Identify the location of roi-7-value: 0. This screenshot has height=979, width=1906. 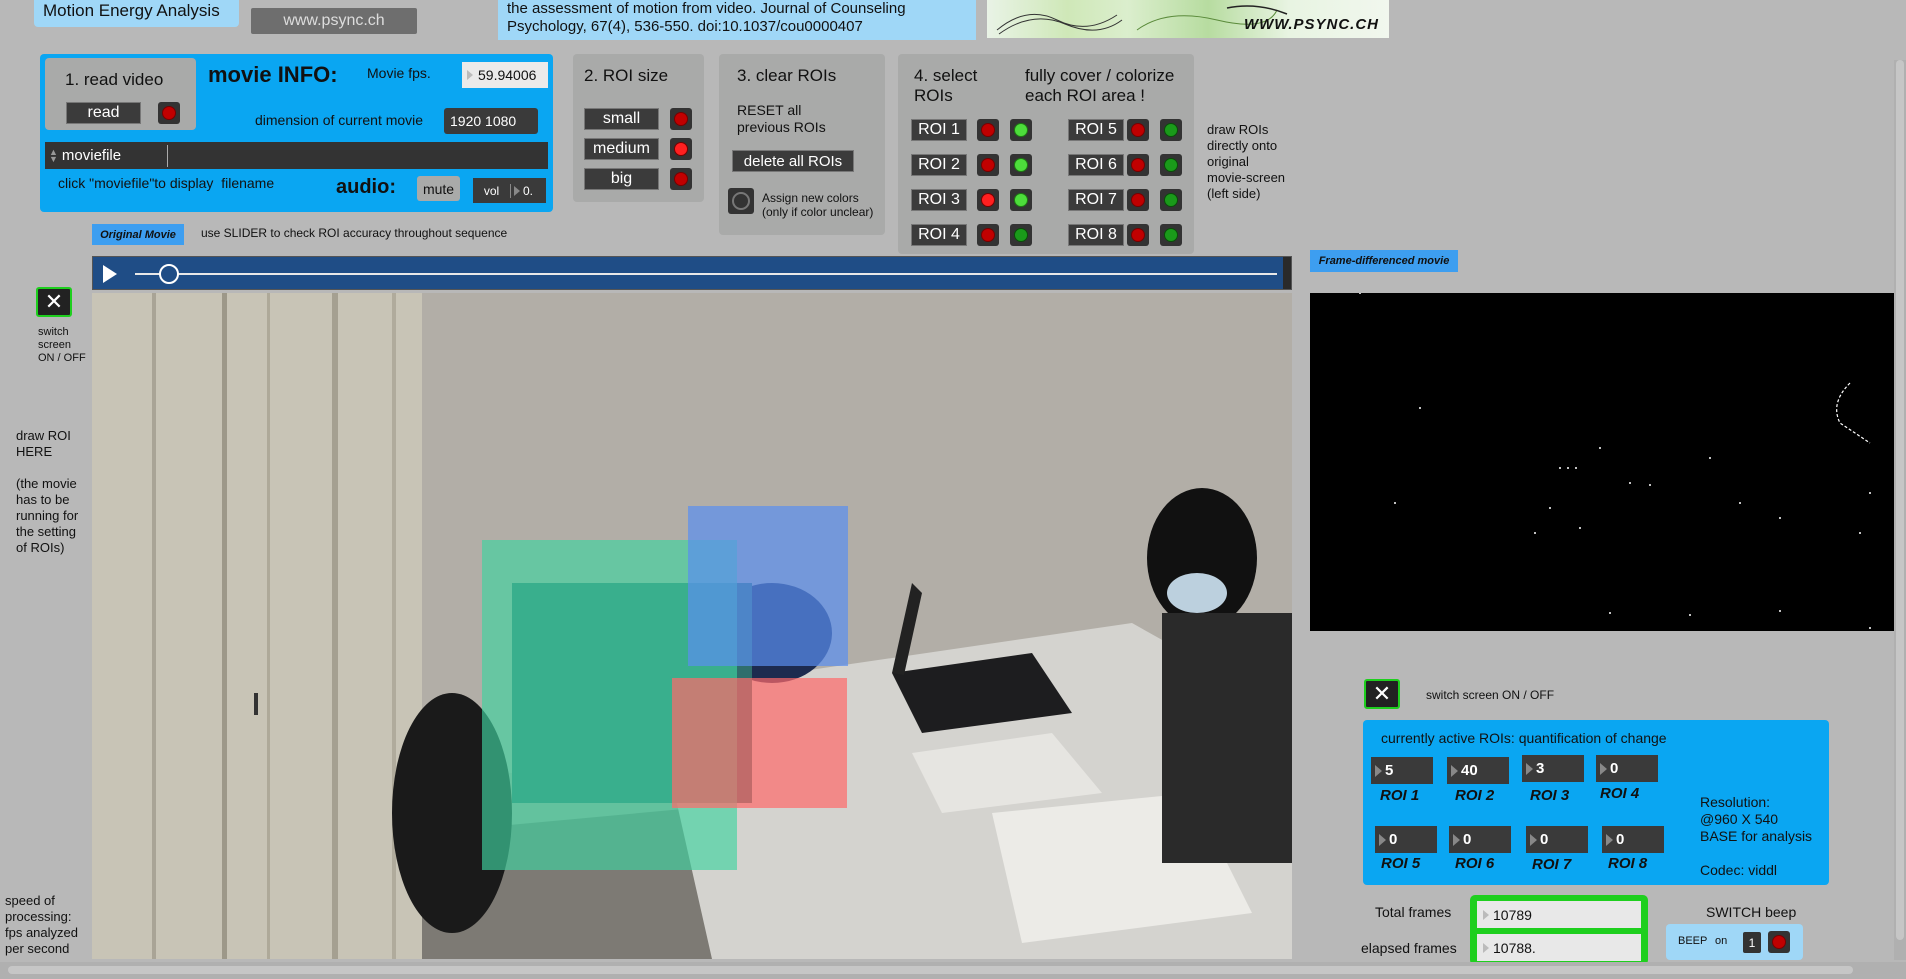
(1557, 839).